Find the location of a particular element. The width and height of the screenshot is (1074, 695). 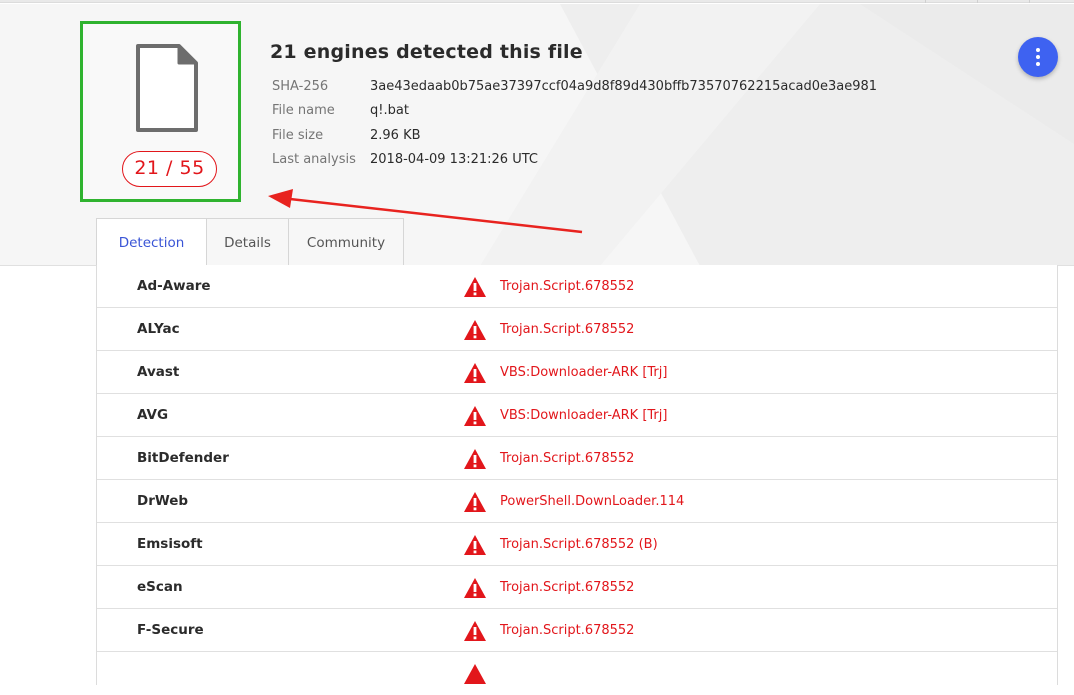

table-row is located at coordinates (577, 673).